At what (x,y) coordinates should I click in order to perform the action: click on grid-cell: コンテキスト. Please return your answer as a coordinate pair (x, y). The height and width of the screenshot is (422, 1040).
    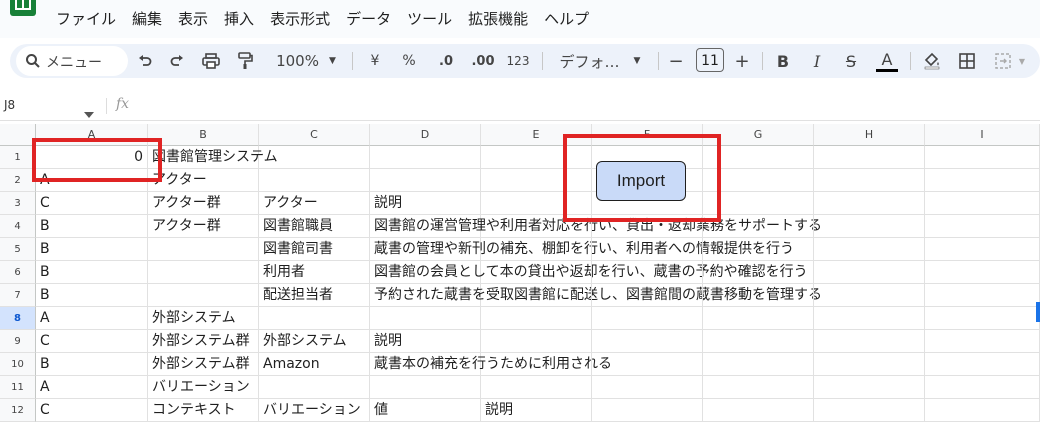
    Looking at the image, I should click on (203, 410).